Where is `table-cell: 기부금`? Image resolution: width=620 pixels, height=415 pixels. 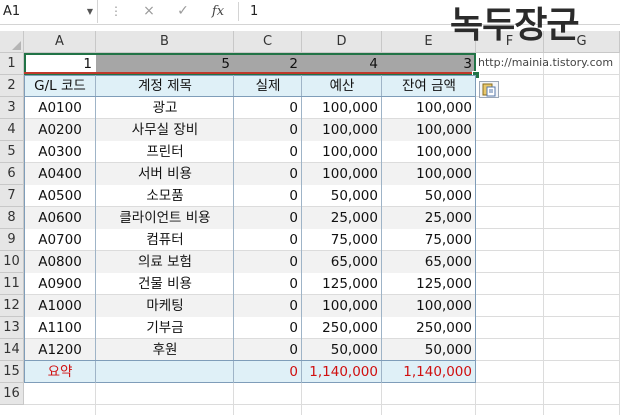
table-cell: 기부금 is located at coordinates (165, 328).